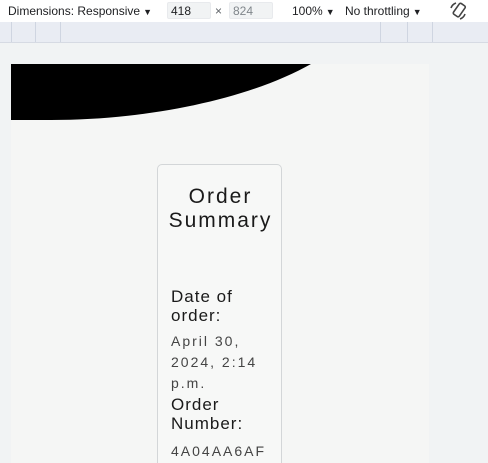 This screenshot has height=463, width=488. I want to click on header-shape, so click(161, 92).